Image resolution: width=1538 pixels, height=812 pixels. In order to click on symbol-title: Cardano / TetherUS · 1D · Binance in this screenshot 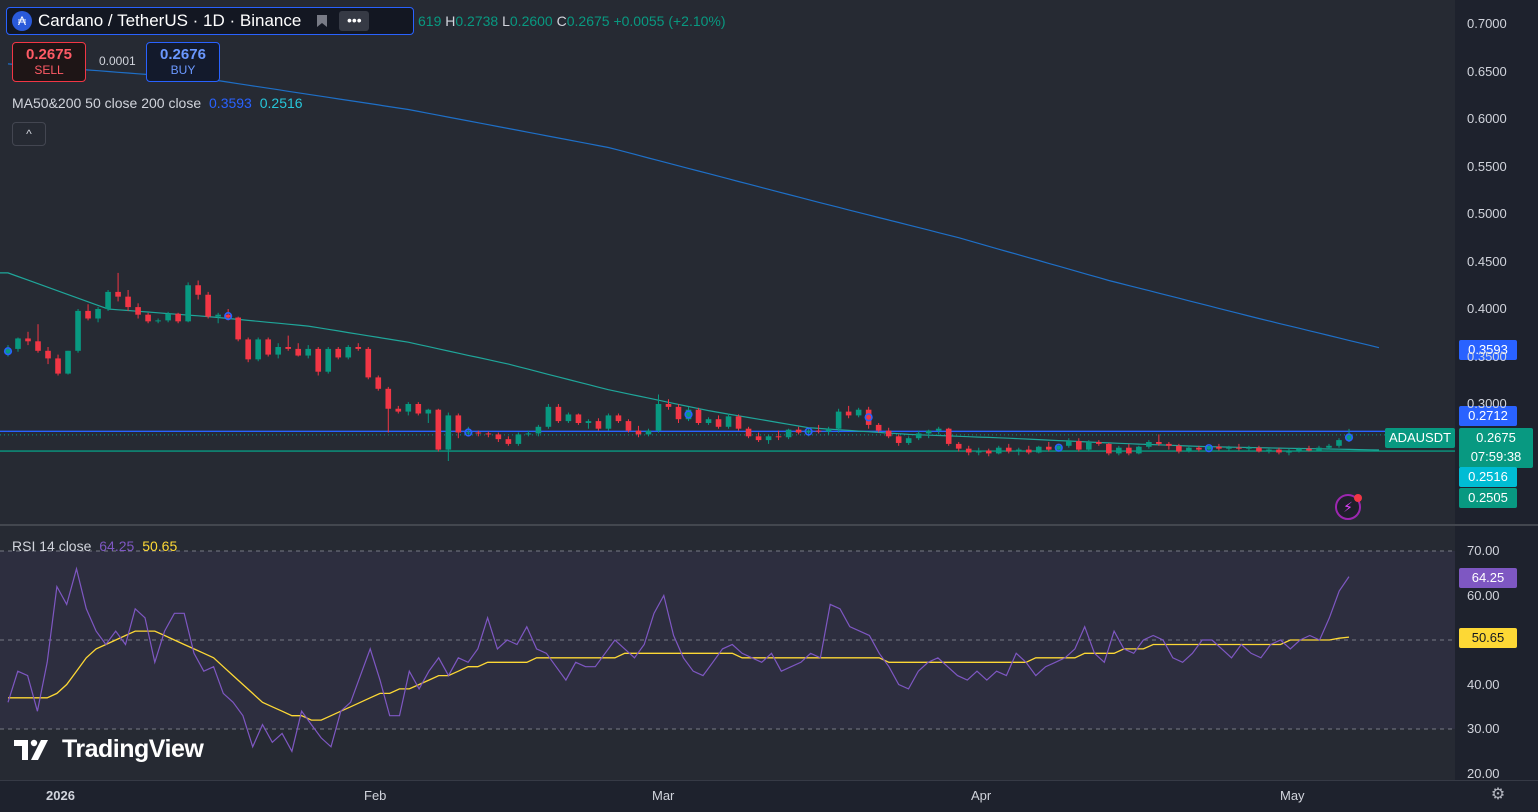, I will do `click(169, 21)`.